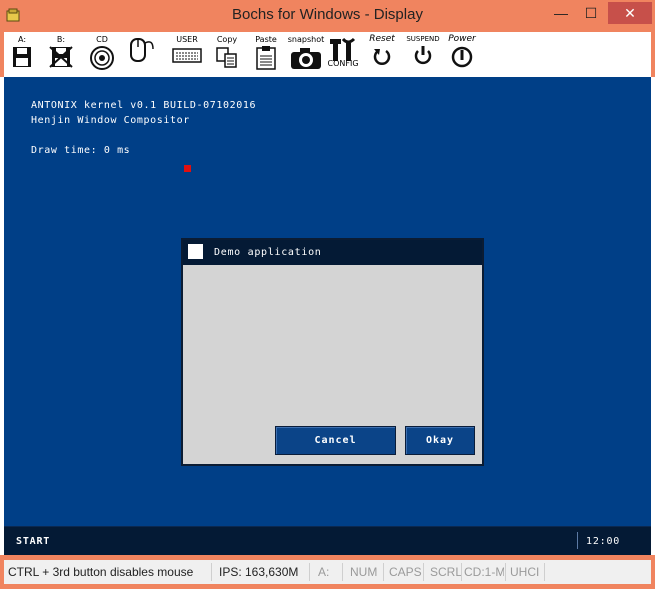 The height and width of the screenshot is (589, 655). What do you see at coordinates (226, 57) in the screenshot?
I see `copy-icon` at bounding box center [226, 57].